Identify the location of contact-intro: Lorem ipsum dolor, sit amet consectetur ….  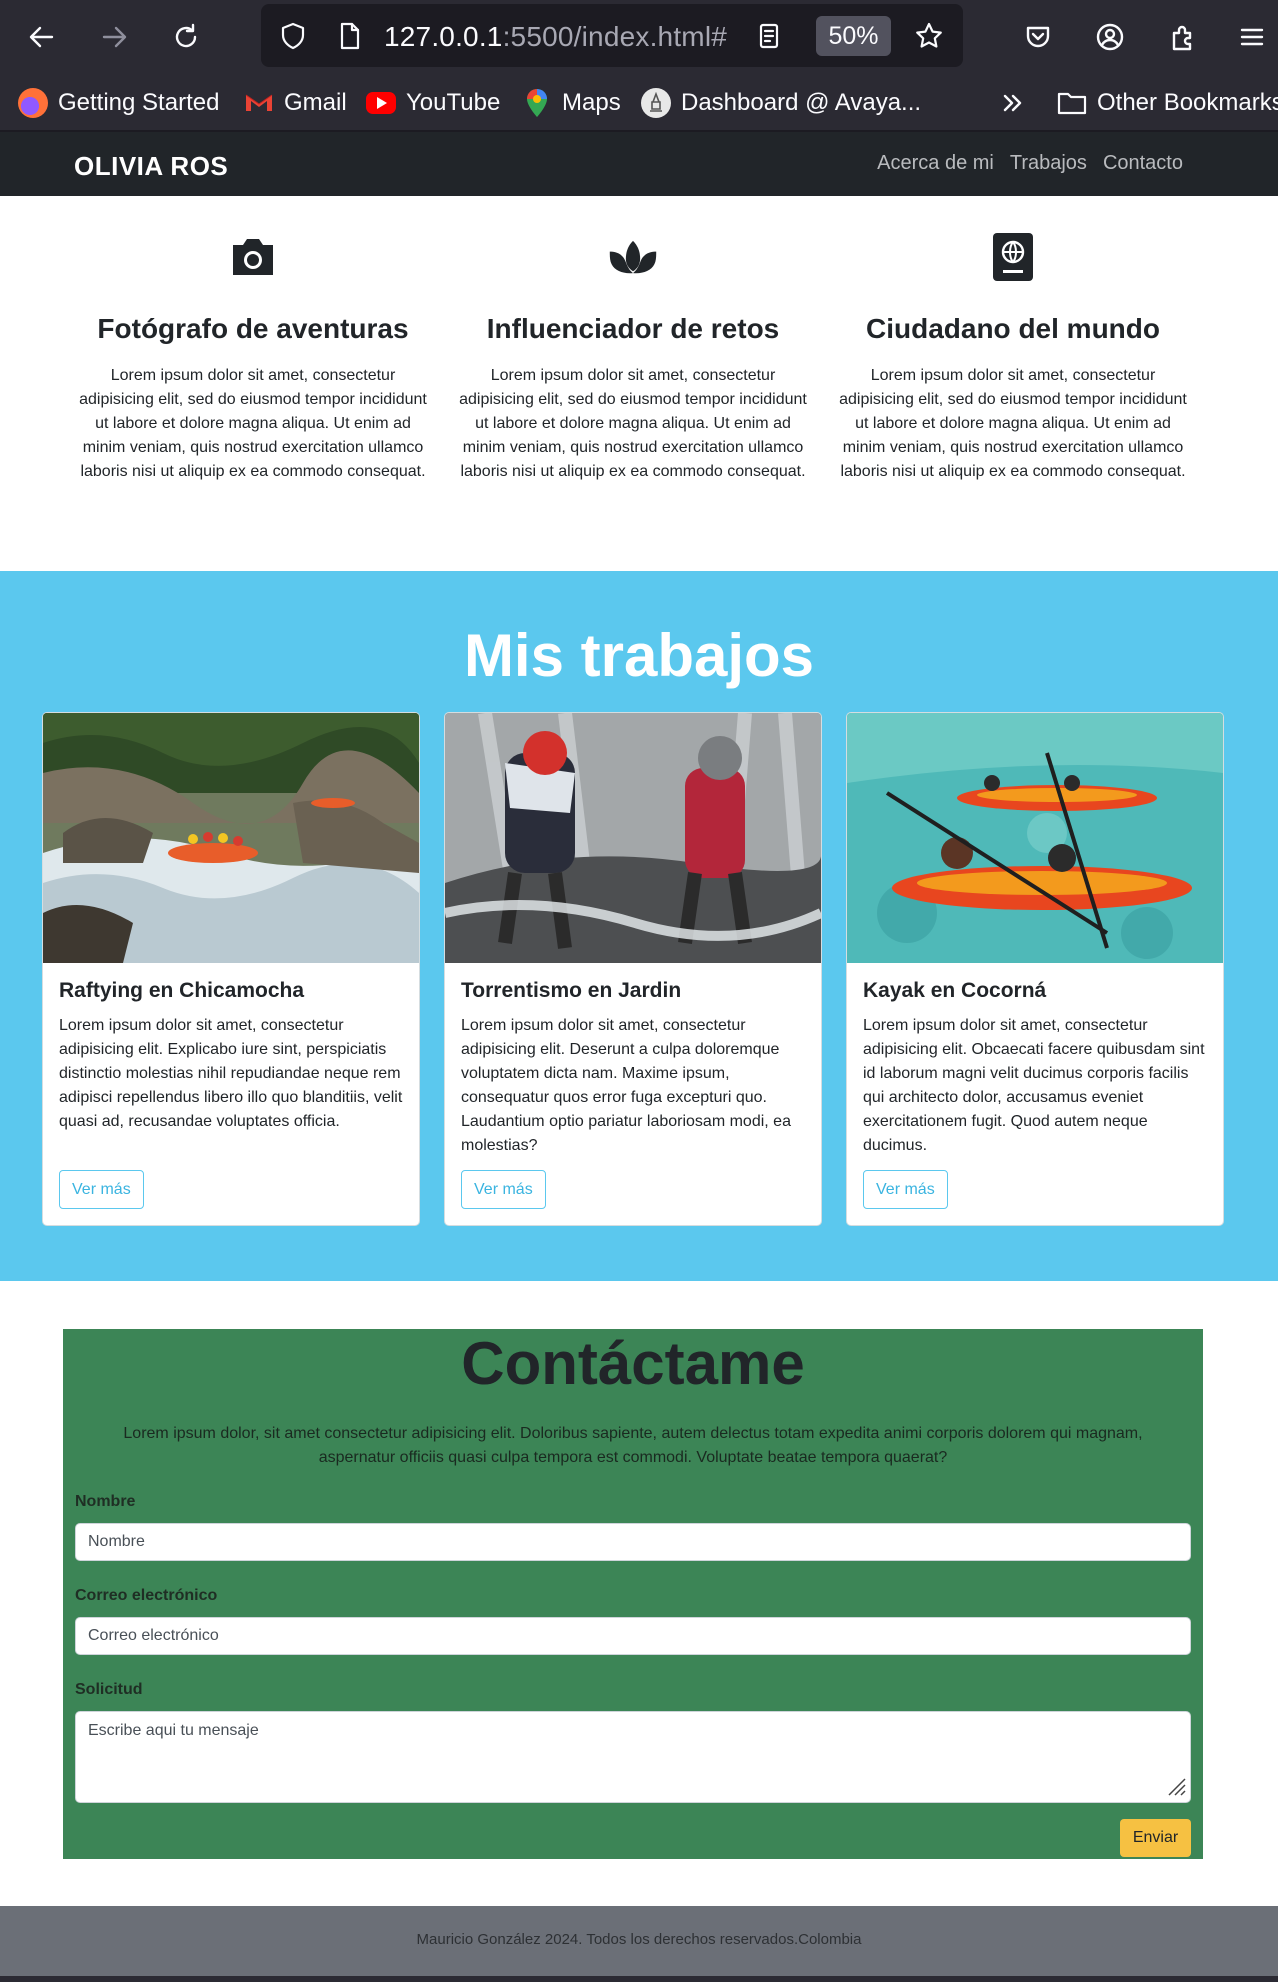
(633, 1445).